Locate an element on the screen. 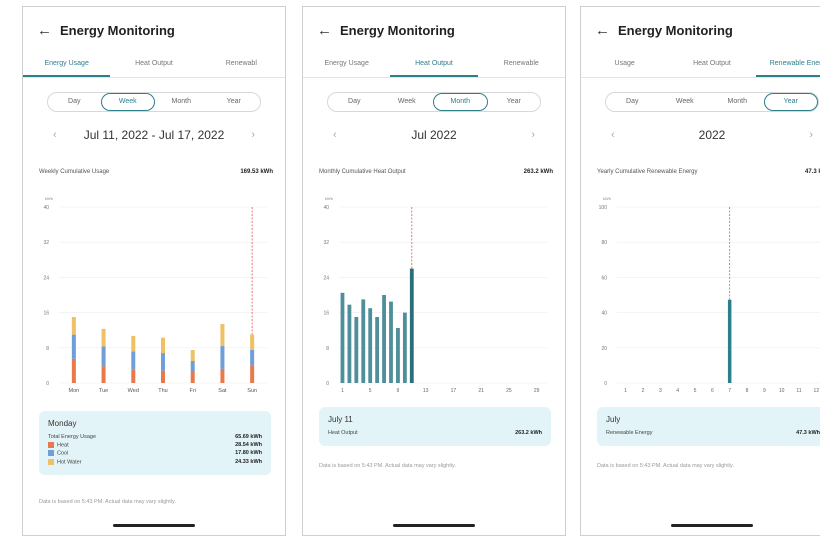  bar-chart: kWh 0 8 16 24 32 40 1 5 9 13 17 21 25 29 is located at coordinates (435, 295).